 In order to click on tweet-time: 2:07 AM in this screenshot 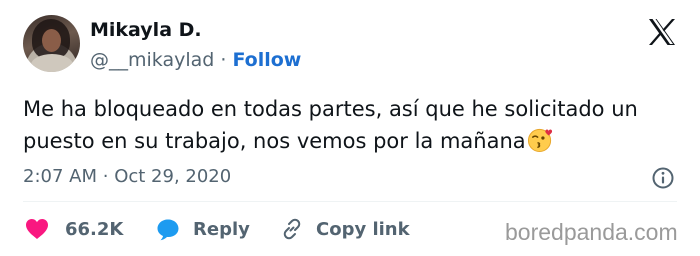, I will do `click(60, 176)`.